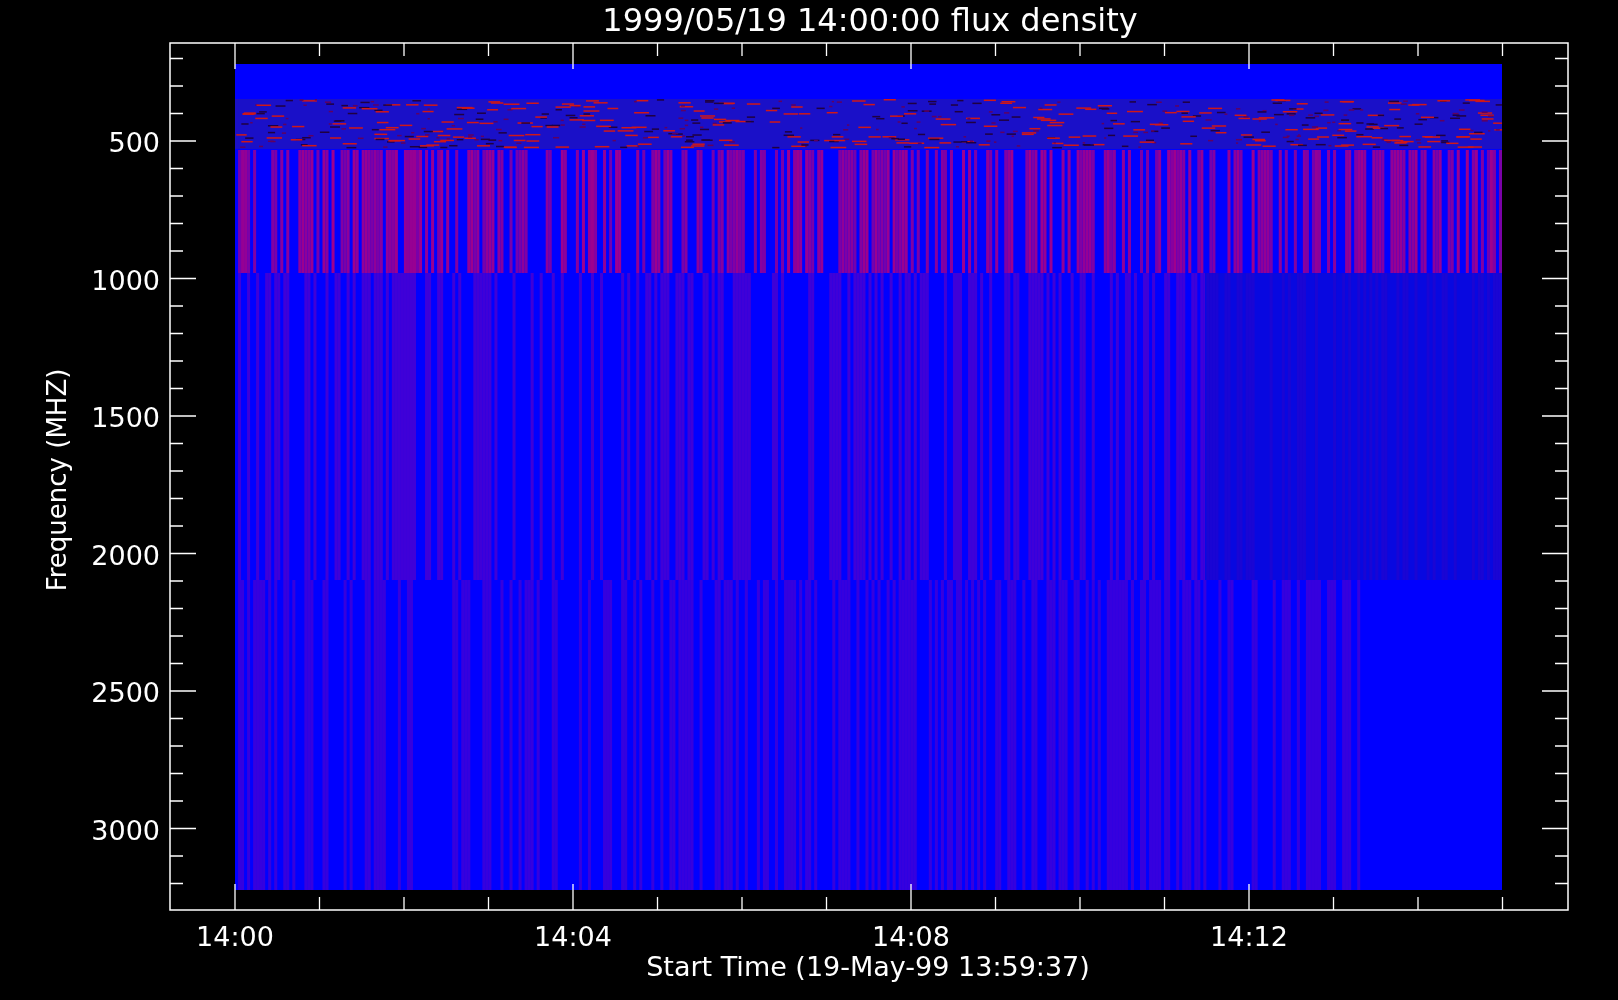 Image resolution: width=1618 pixels, height=1000 pixels. I want to click on x-axis-label: Start Time (19-May-99 13:59:37), so click(868, 966).